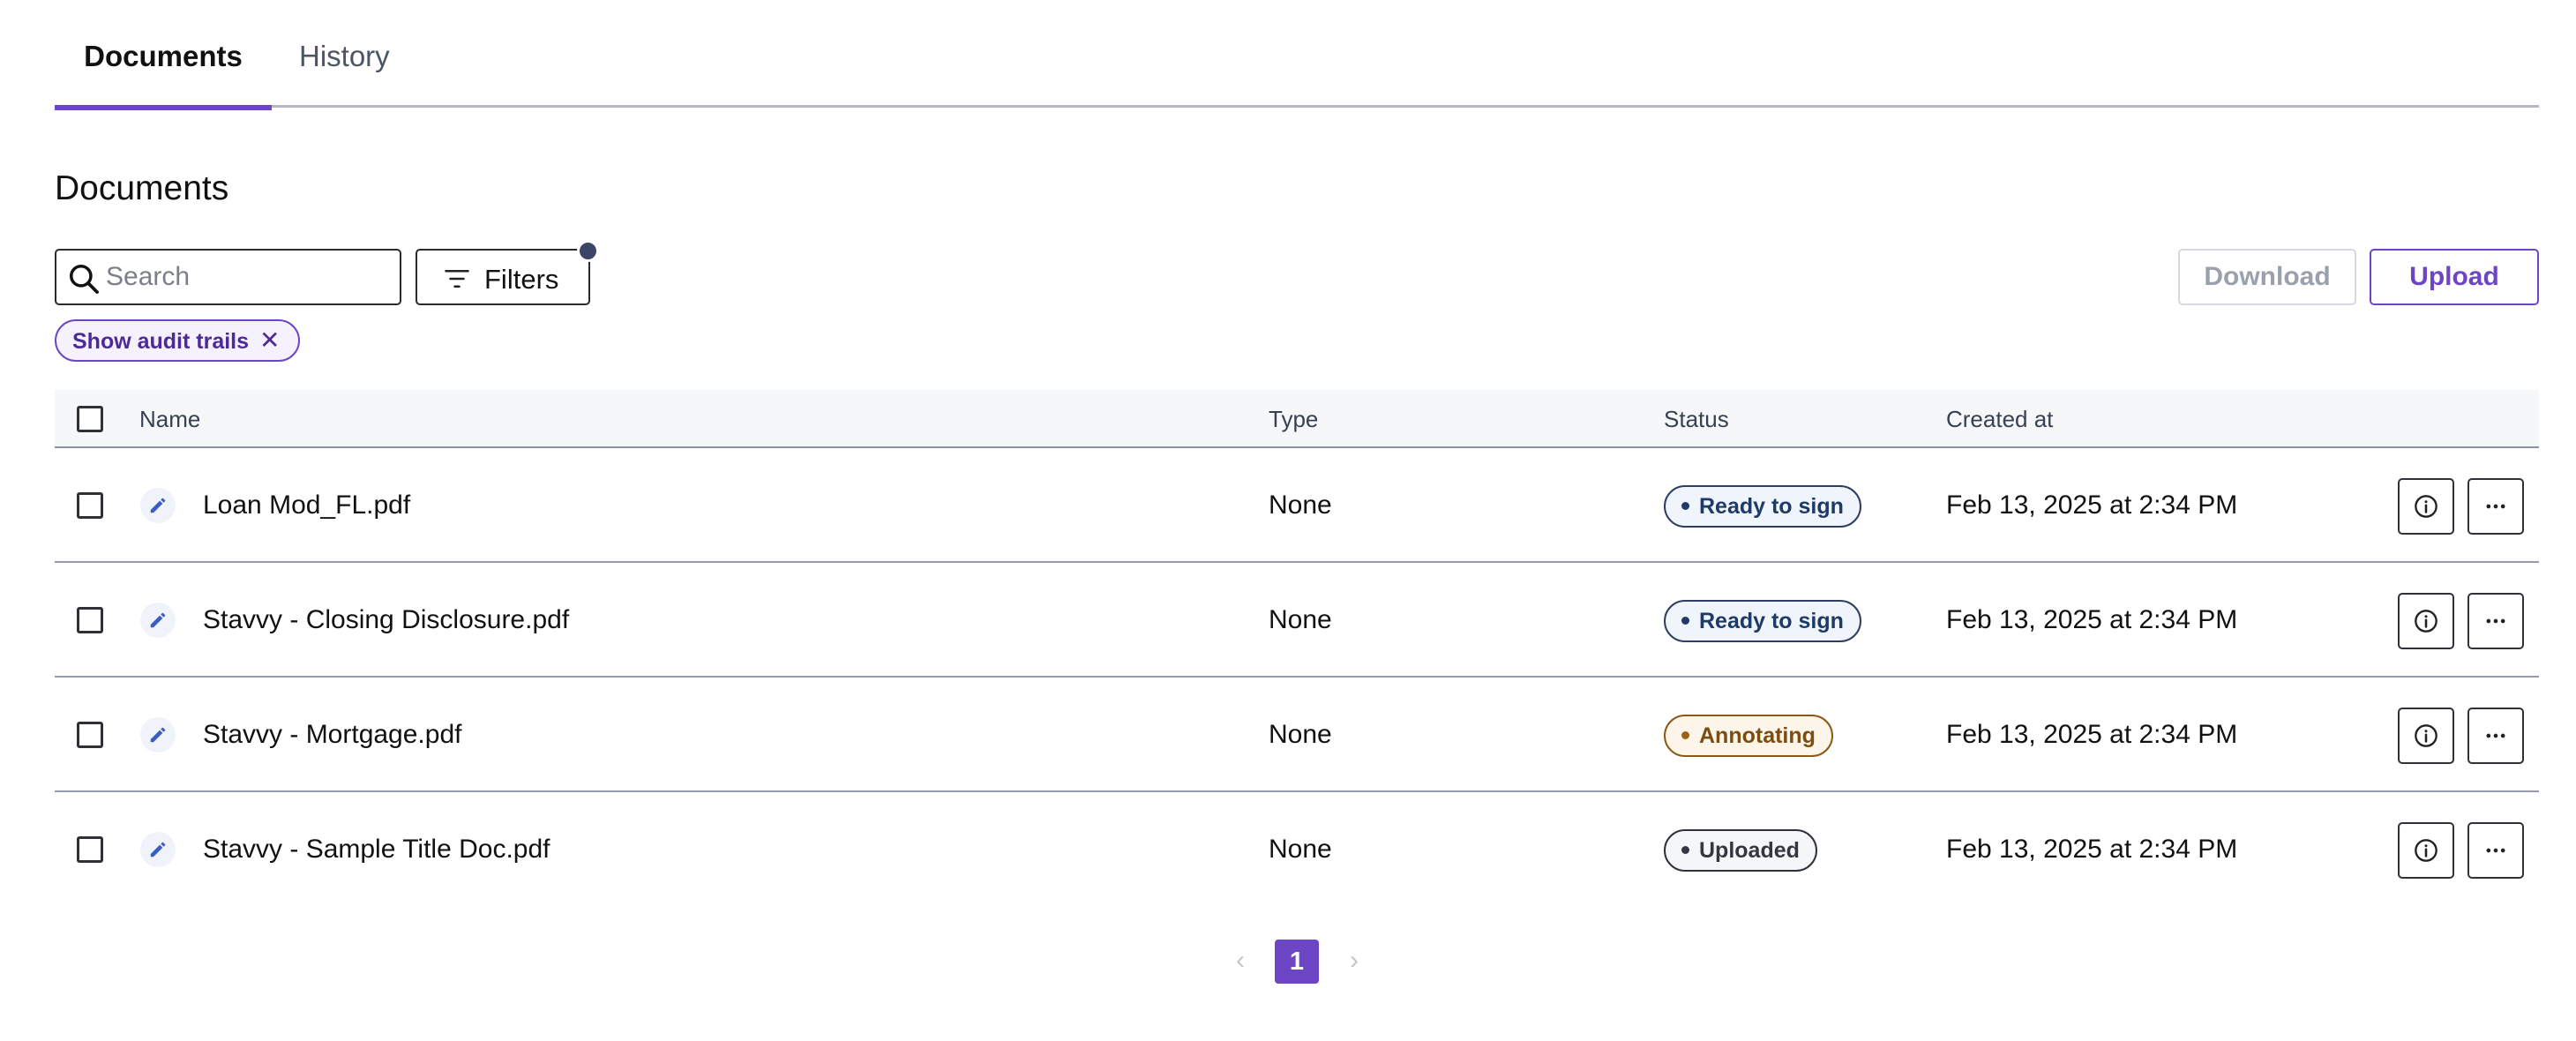 This screenshot has width=2576, height=1041. Describe the element at coordinates (161, 342) in the screenshot. I see `chip-label: Show audit trails` at that location.